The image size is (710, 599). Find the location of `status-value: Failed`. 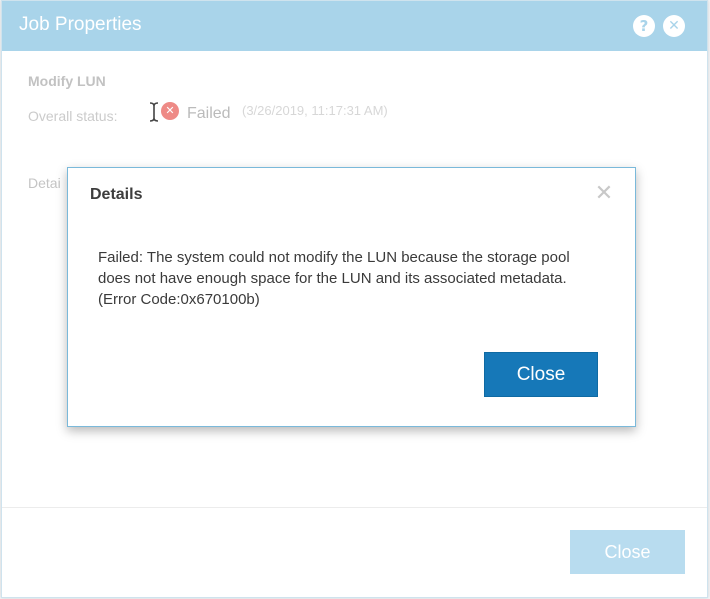

status-value: Failed is located at coordinates (209, 113).